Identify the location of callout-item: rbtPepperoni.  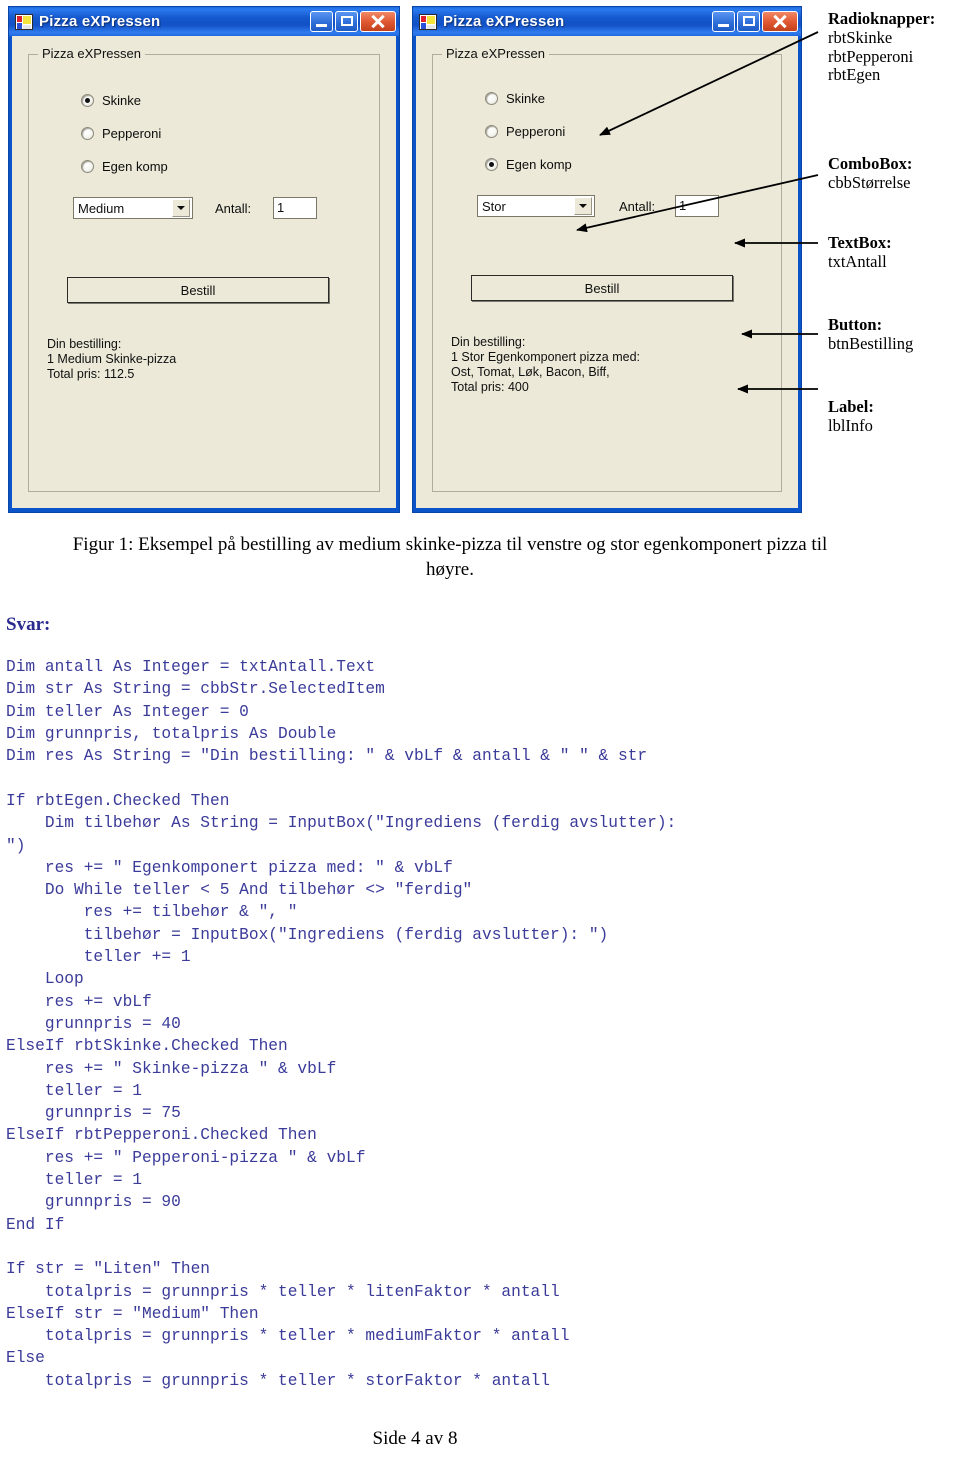
(871, 56).